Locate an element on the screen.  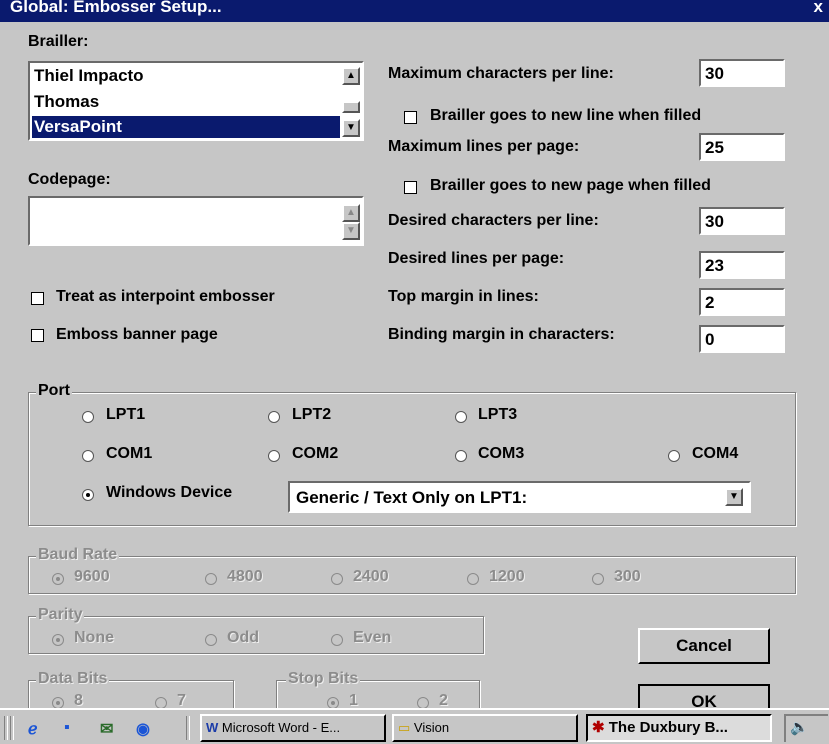
list-item-selected: VersaPoint is located at coordinates (186, 127).